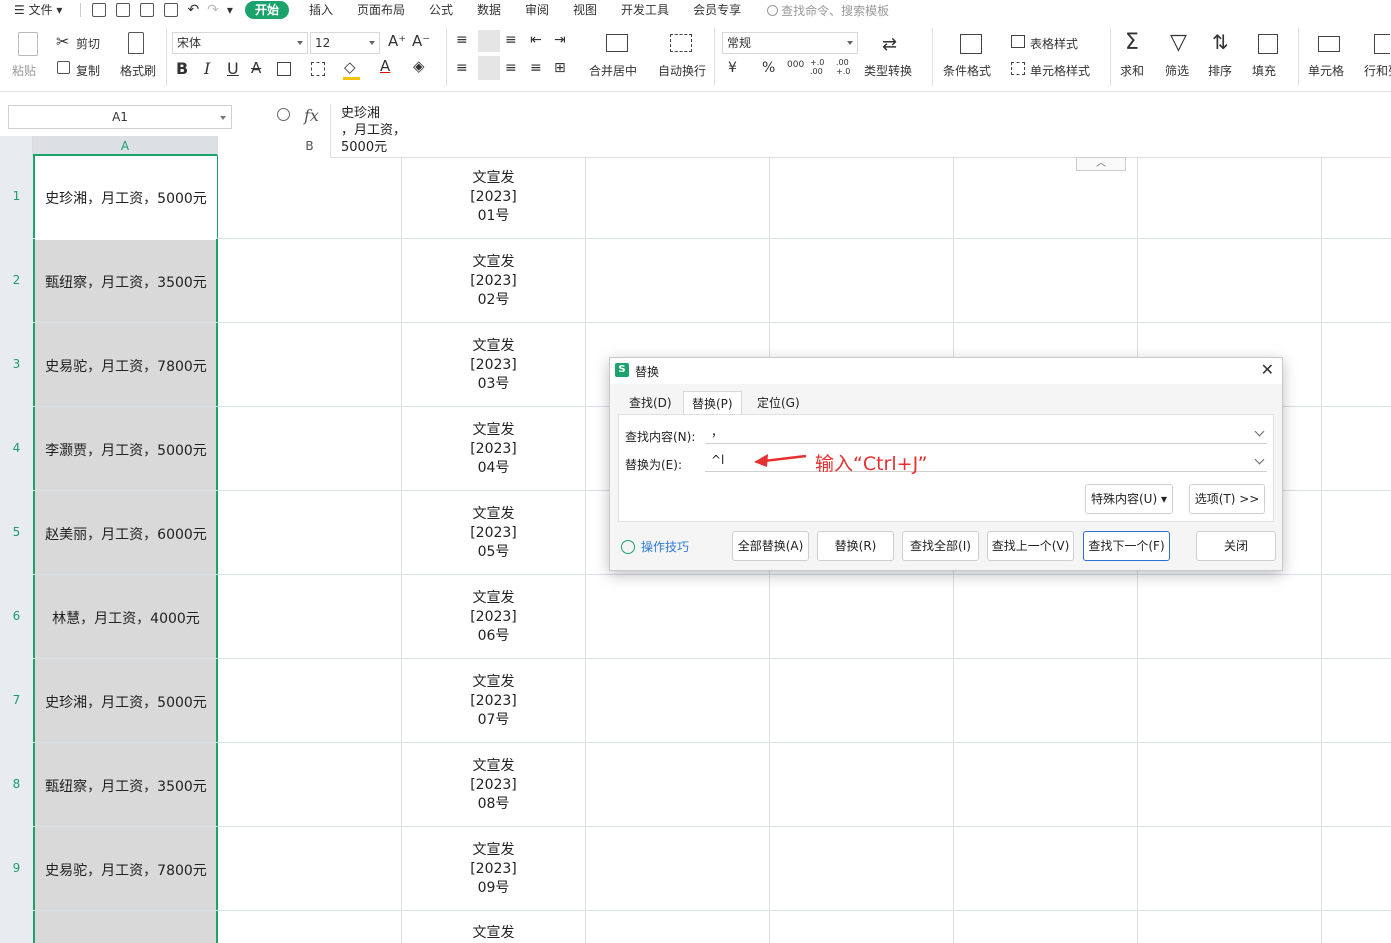 The width and height of the screenshot is (1391, 943). Describe the element at coordinates (493, 701) in the screenshot. I see `cell-c7: 文宣发 [2023] 07号` at that location.